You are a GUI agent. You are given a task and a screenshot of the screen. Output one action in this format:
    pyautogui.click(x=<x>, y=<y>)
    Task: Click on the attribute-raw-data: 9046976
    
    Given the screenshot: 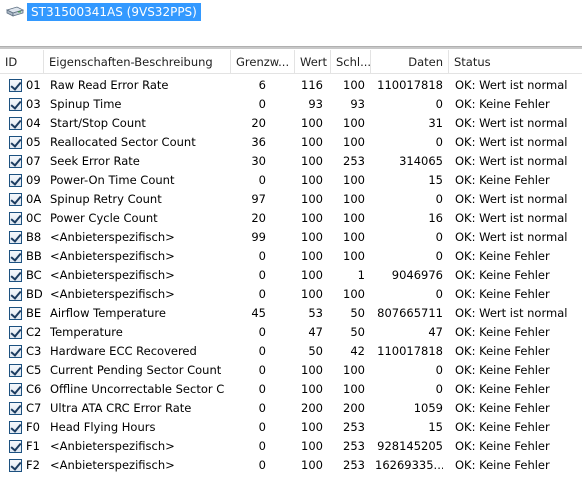 What is the action you would take?
    pyautogui.click(x=417, y=275)
    